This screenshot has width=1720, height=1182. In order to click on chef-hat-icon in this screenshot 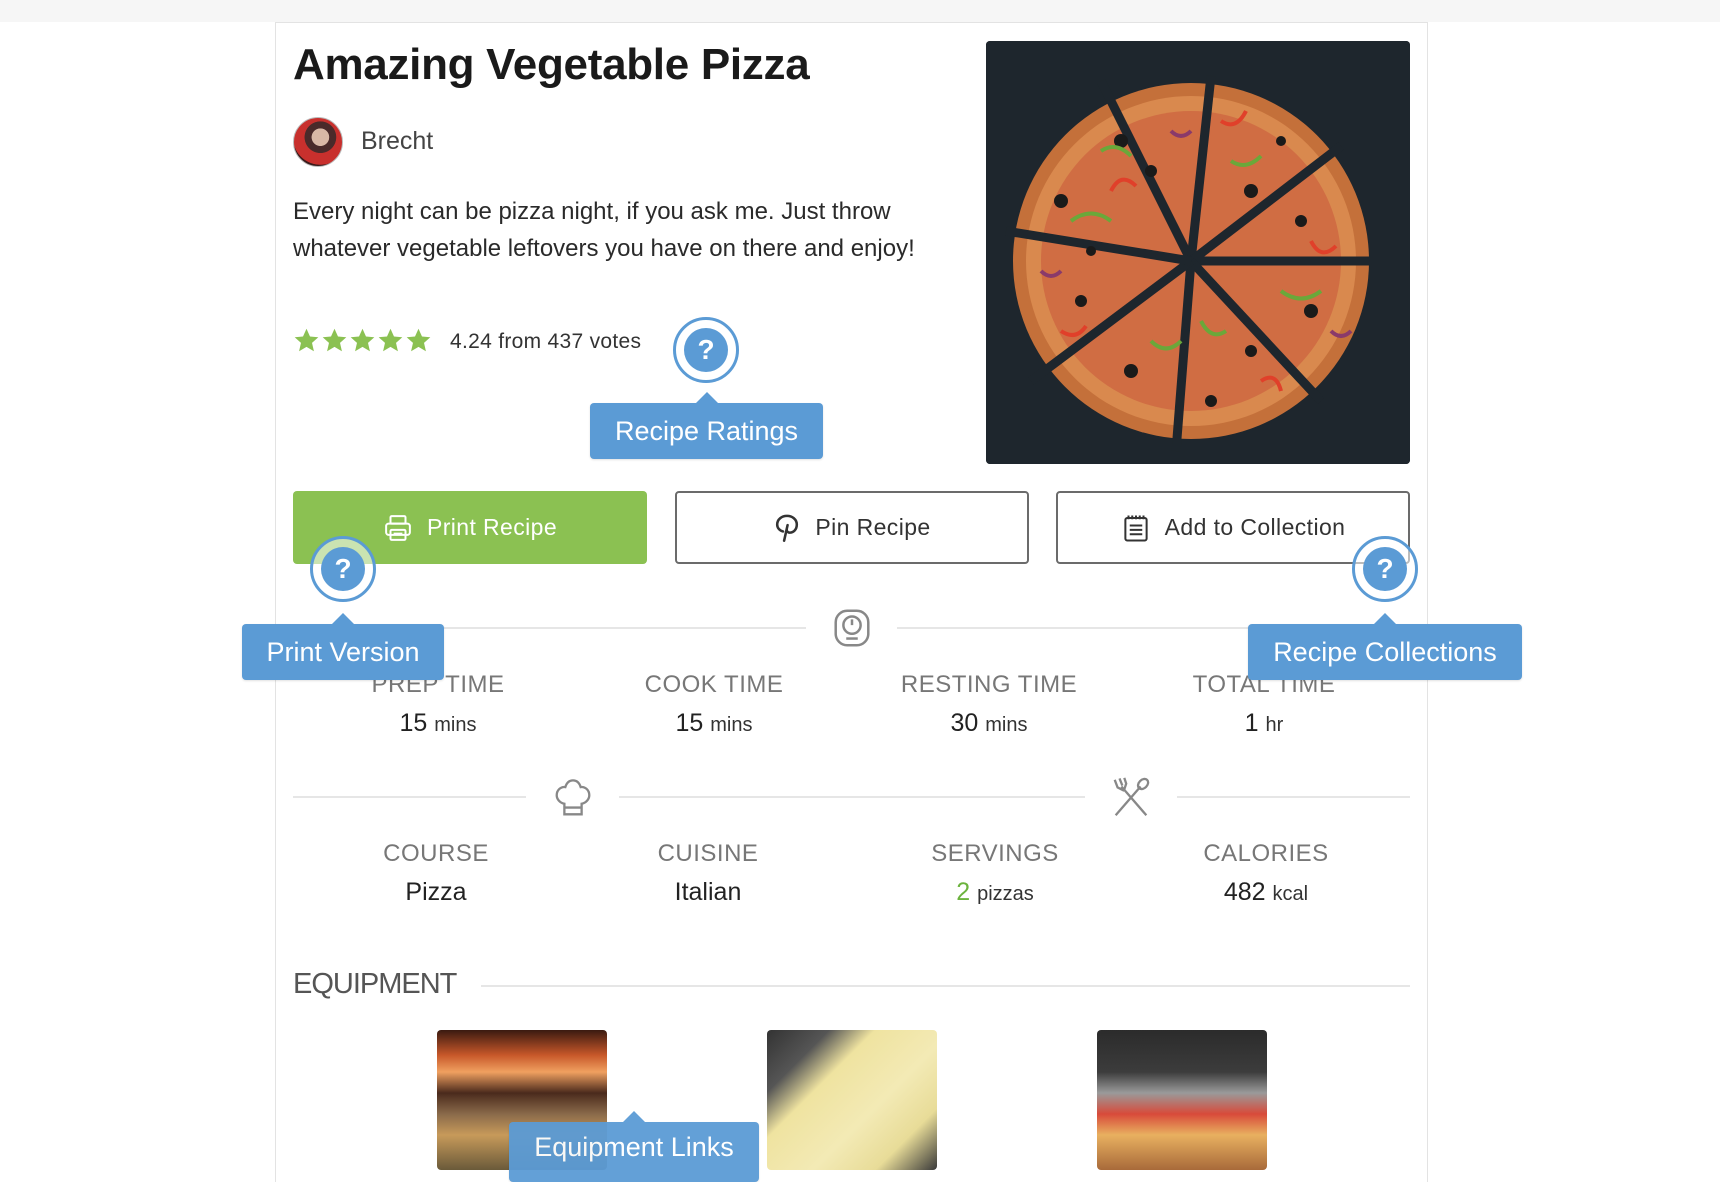, I will do `click(573, 797)`.